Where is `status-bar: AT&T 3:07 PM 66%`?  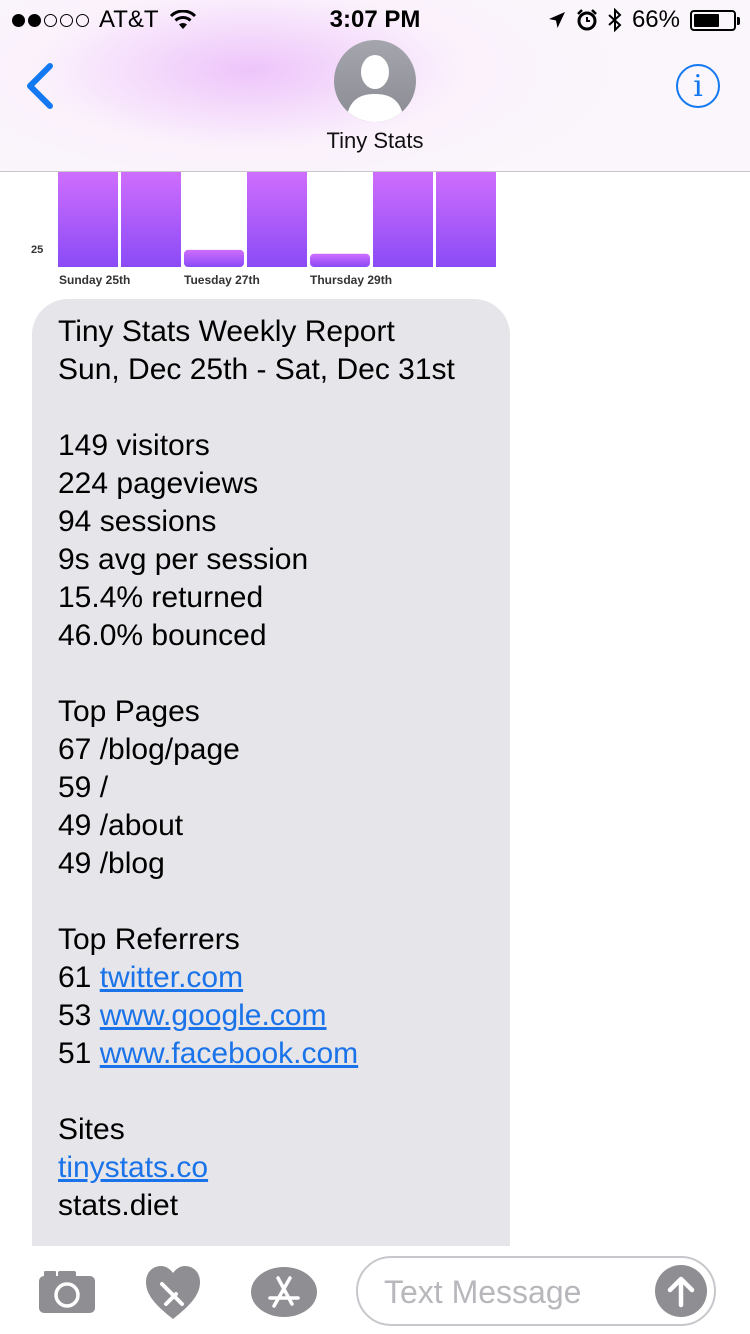 status-bar: AT&T 3:07 PM 66% is located at coordinates (375, 20).